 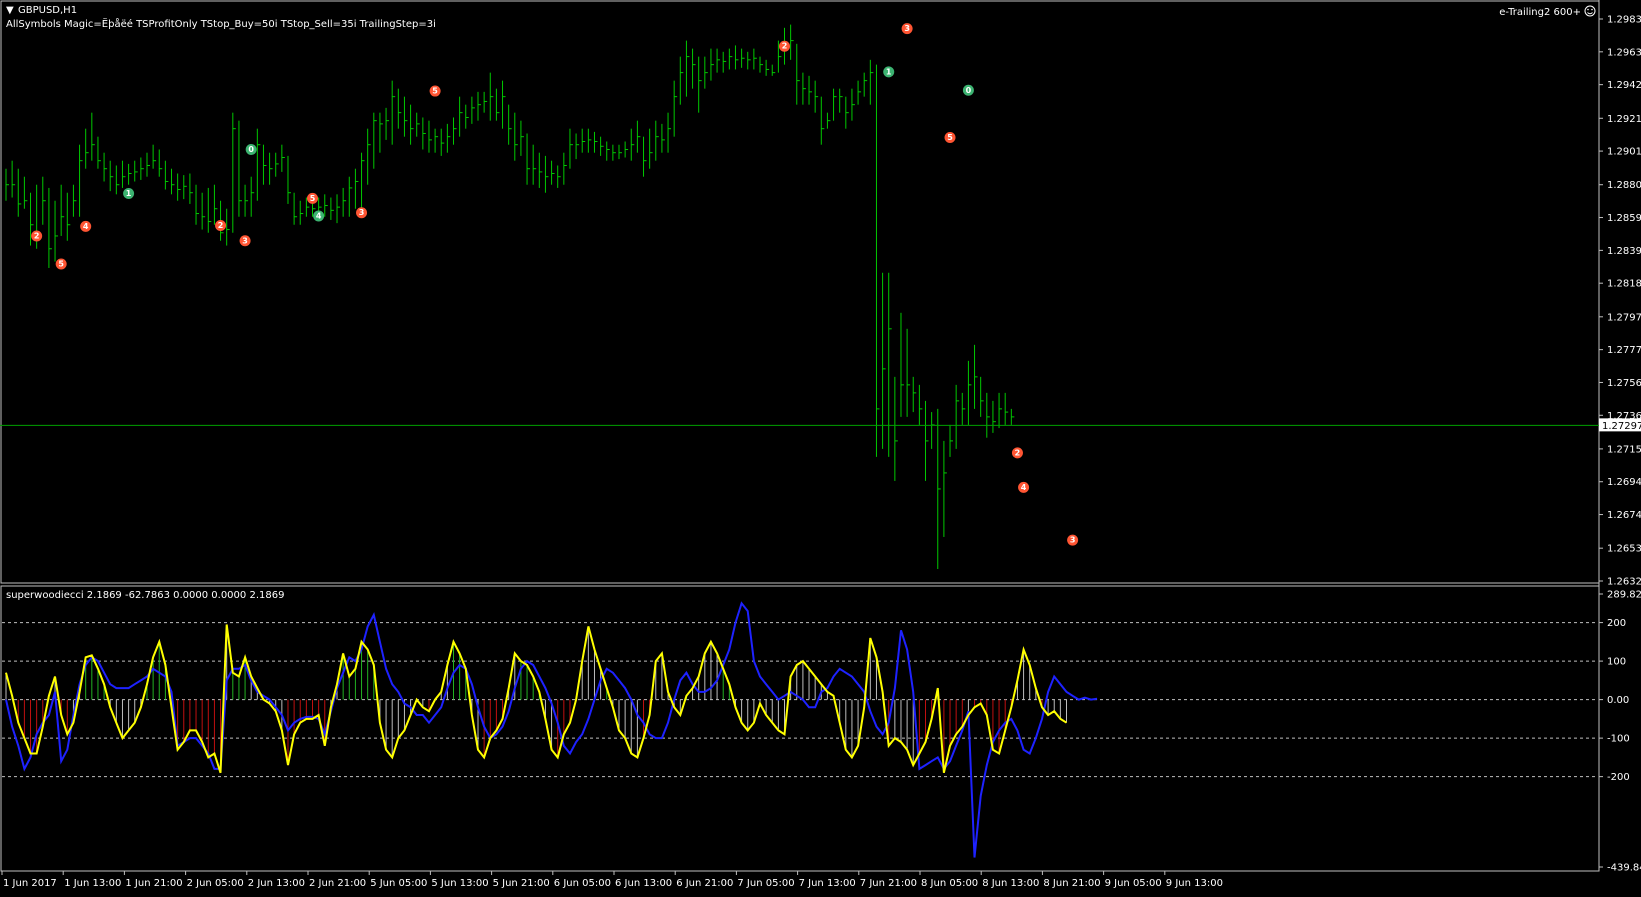 What do you see at coordinates (1133, 883) in the screenshot?
I see `time-tick-label: 9 Jun 05:00` at bounding box center [1133, 883].